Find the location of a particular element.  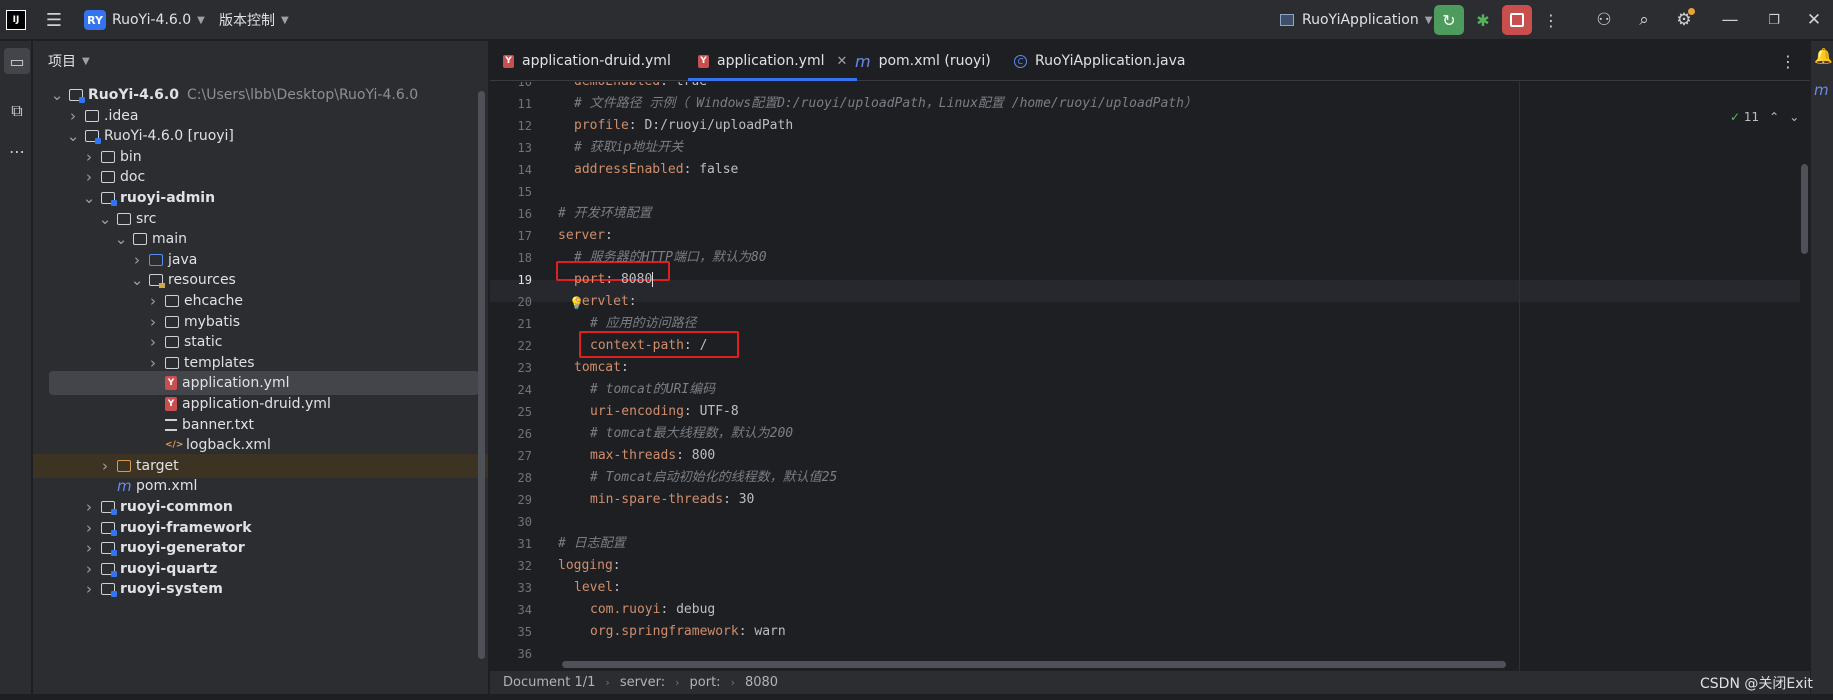

code-comment: # 日志配置 is located at coordinates (592, 543).